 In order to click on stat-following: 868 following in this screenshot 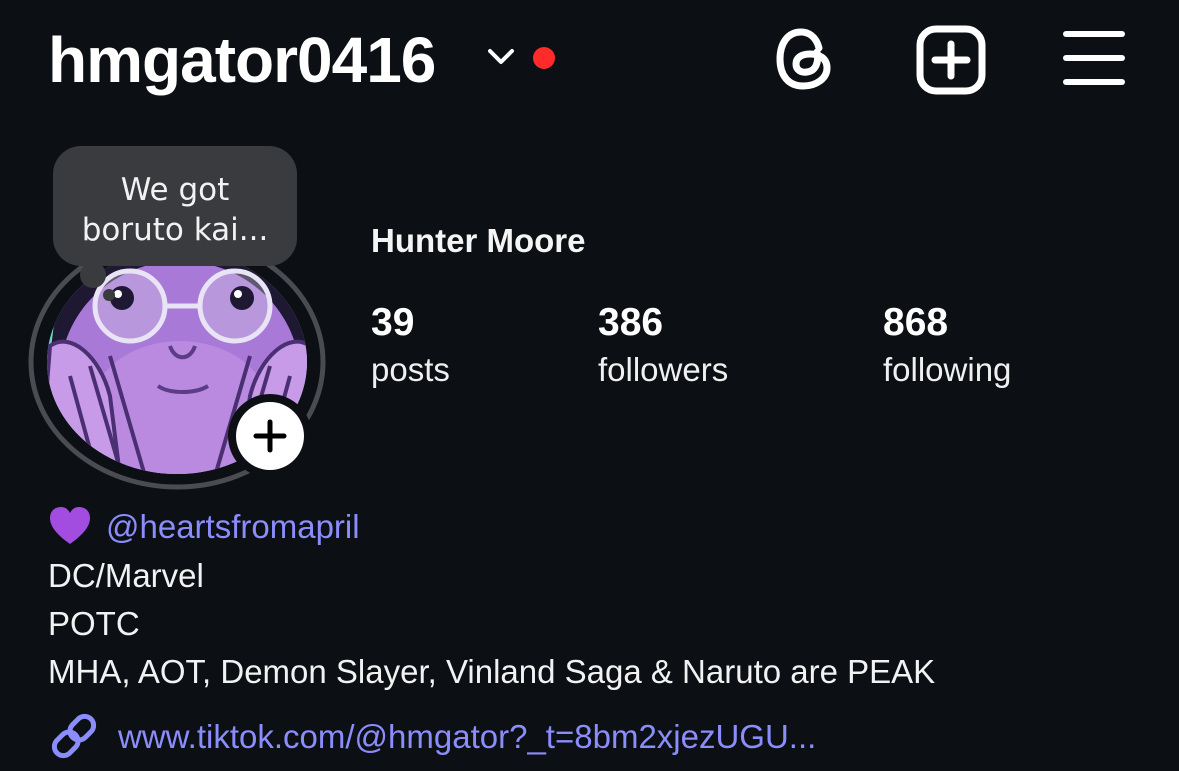, I will do `click(947, 347)`.